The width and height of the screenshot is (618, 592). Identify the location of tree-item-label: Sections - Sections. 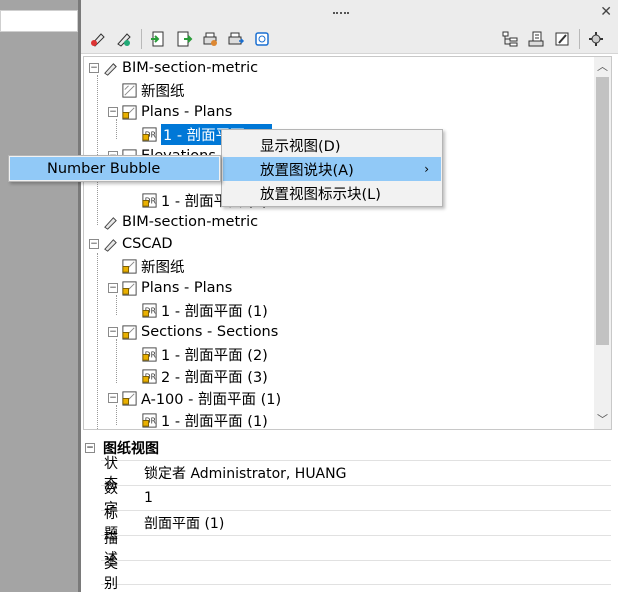
(210, 332).